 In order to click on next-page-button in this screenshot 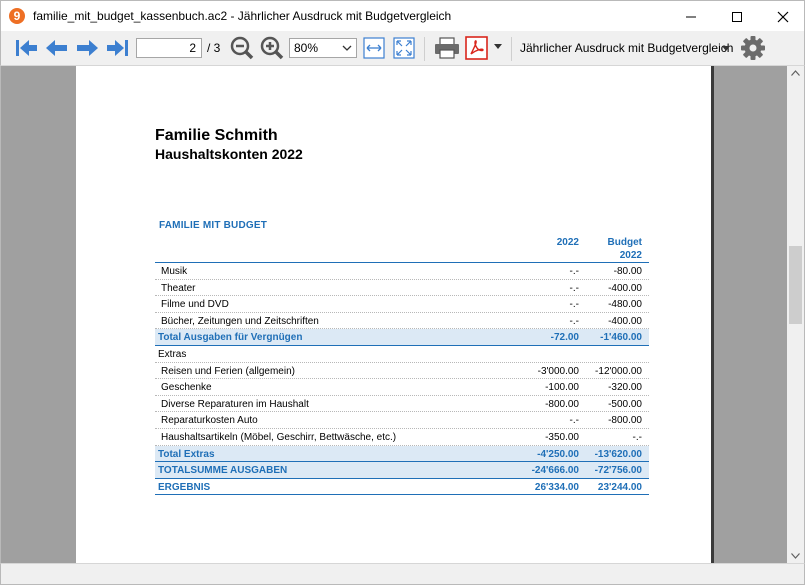, I will do `click(88, 48)`.